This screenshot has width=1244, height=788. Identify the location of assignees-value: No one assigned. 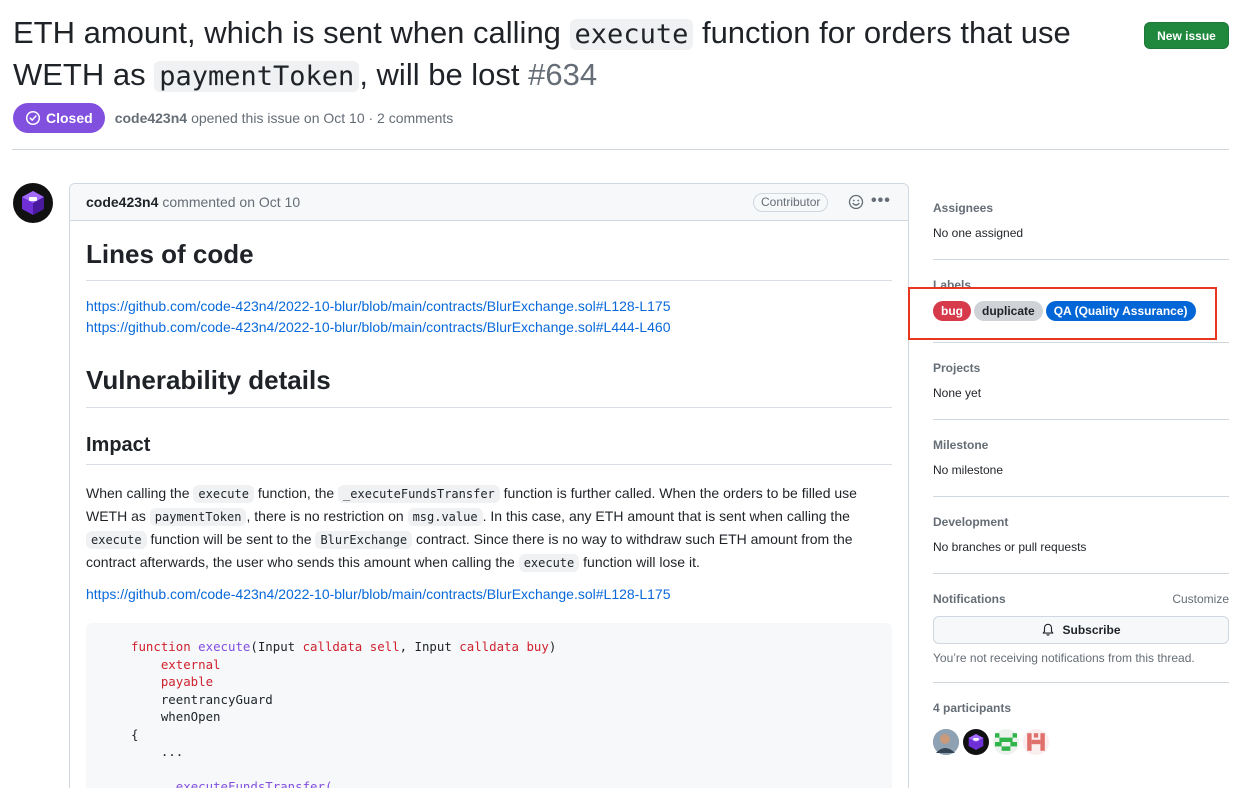
(978, 233).